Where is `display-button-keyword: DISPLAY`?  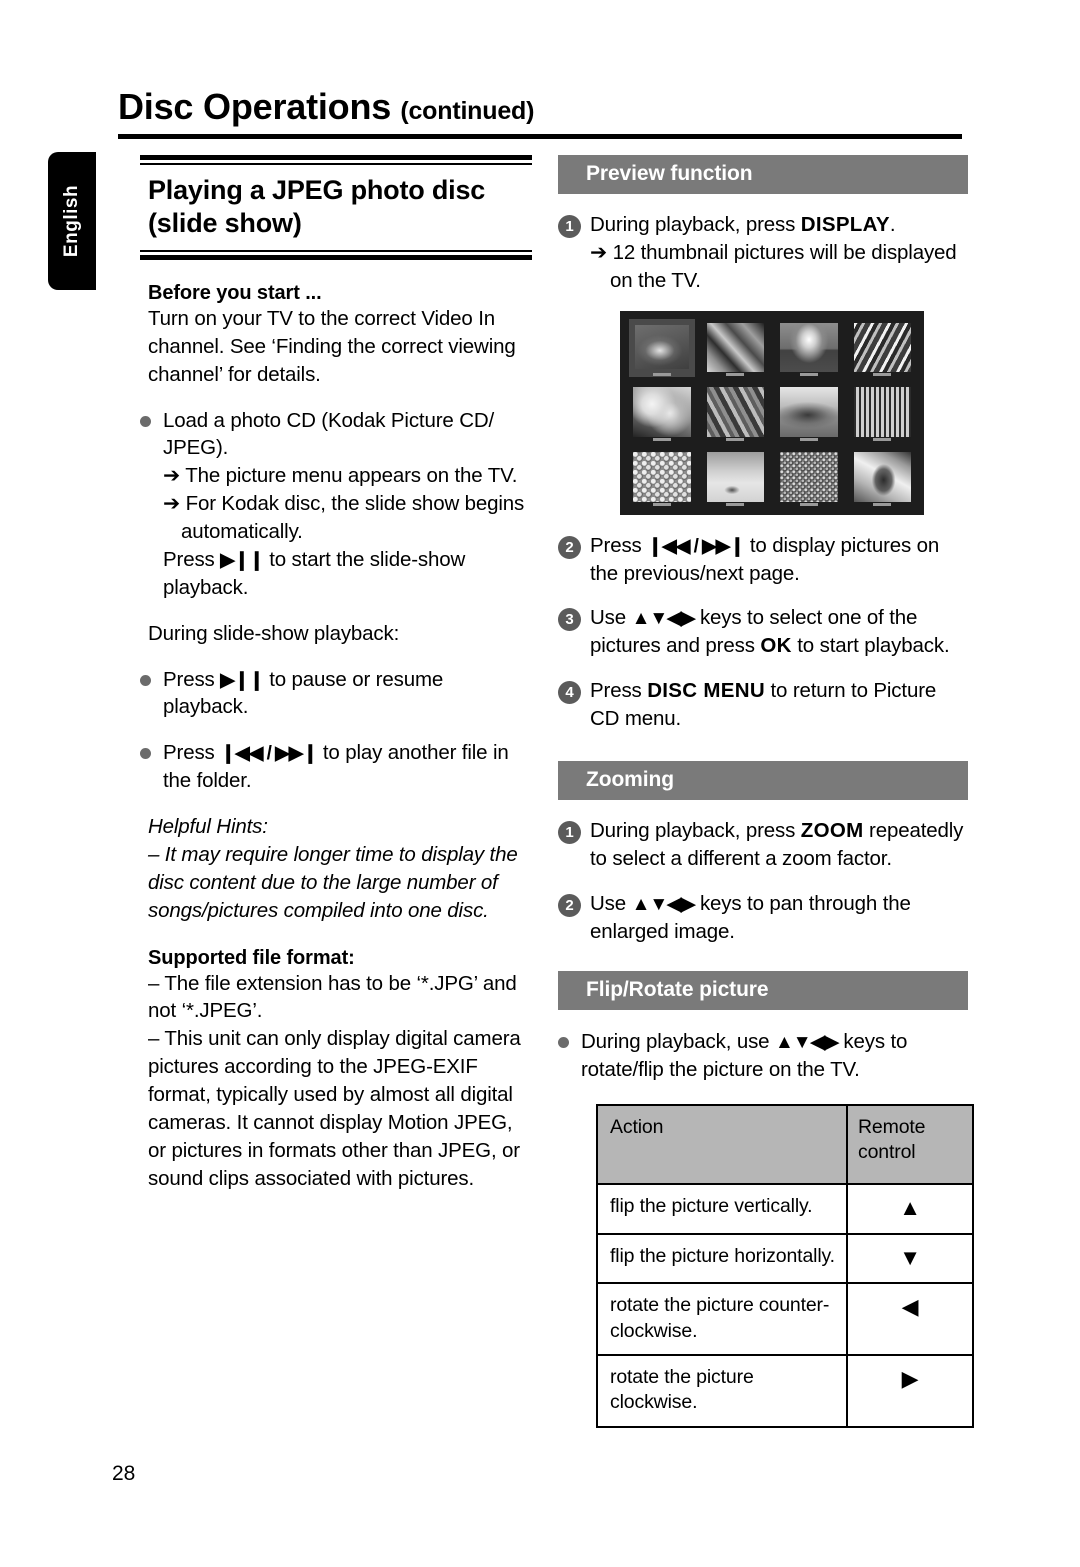 display-button-keyword: DISPLAY is located at coordinates (845, 224).